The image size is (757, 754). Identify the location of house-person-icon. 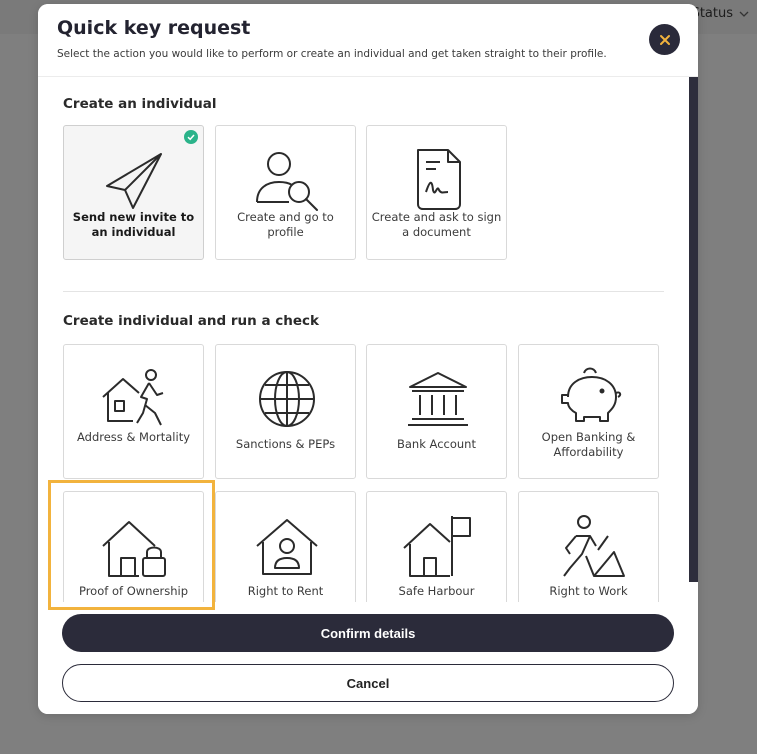
(133, 397).